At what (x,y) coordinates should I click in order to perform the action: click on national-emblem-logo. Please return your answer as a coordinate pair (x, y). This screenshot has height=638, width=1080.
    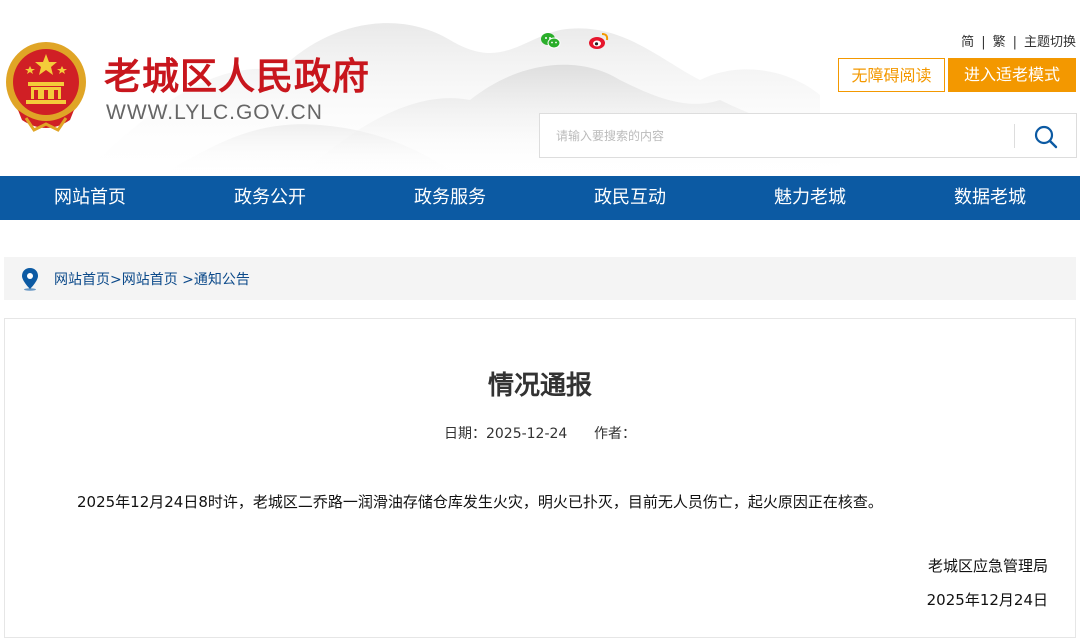
    Looking at the image, I should click on (46, 87).